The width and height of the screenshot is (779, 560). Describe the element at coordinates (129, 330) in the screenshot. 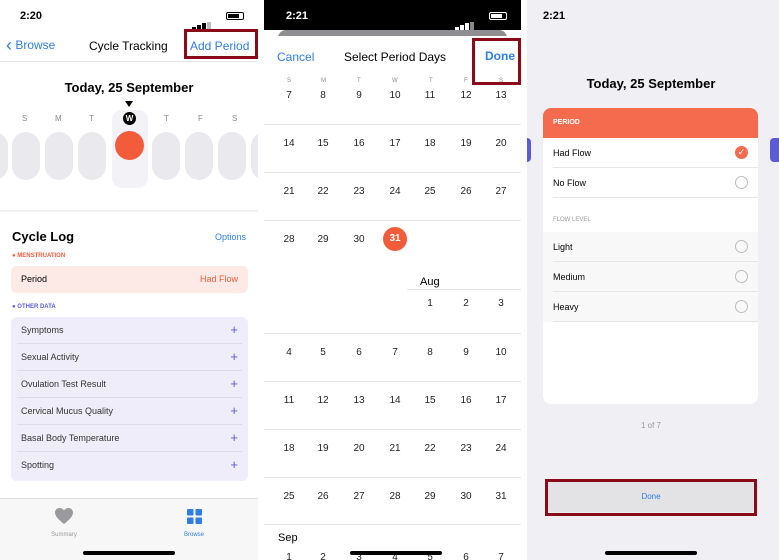

I see `list-item: Symptoms +` at that location.